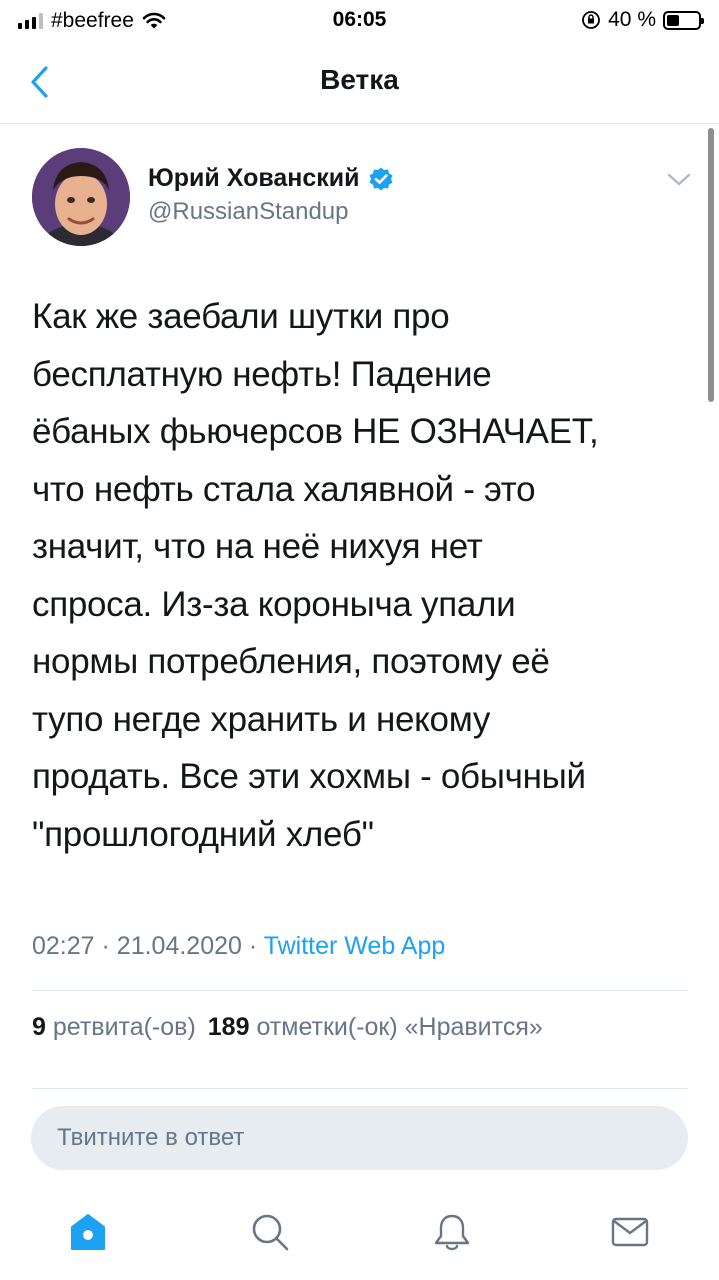 This screenshot has width=719, height=1280. I want to click on envelope-icon, so click(630, 1232).